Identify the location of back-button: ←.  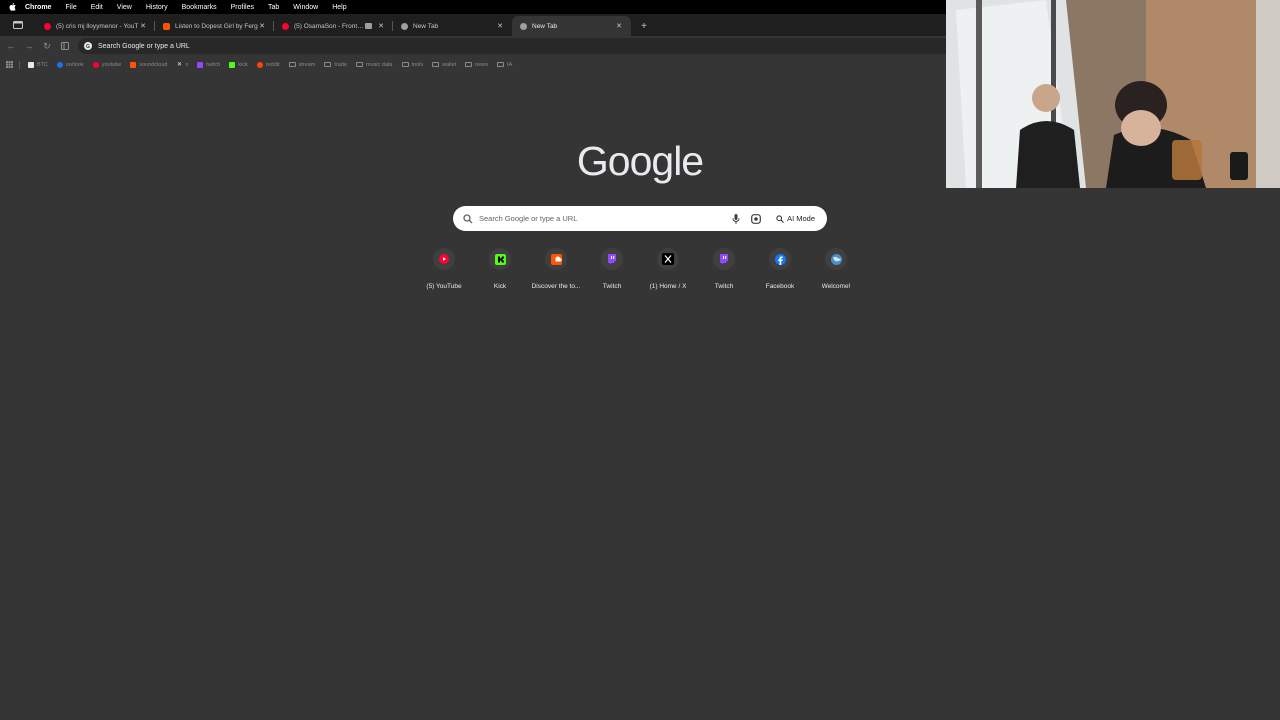
(11, 46).